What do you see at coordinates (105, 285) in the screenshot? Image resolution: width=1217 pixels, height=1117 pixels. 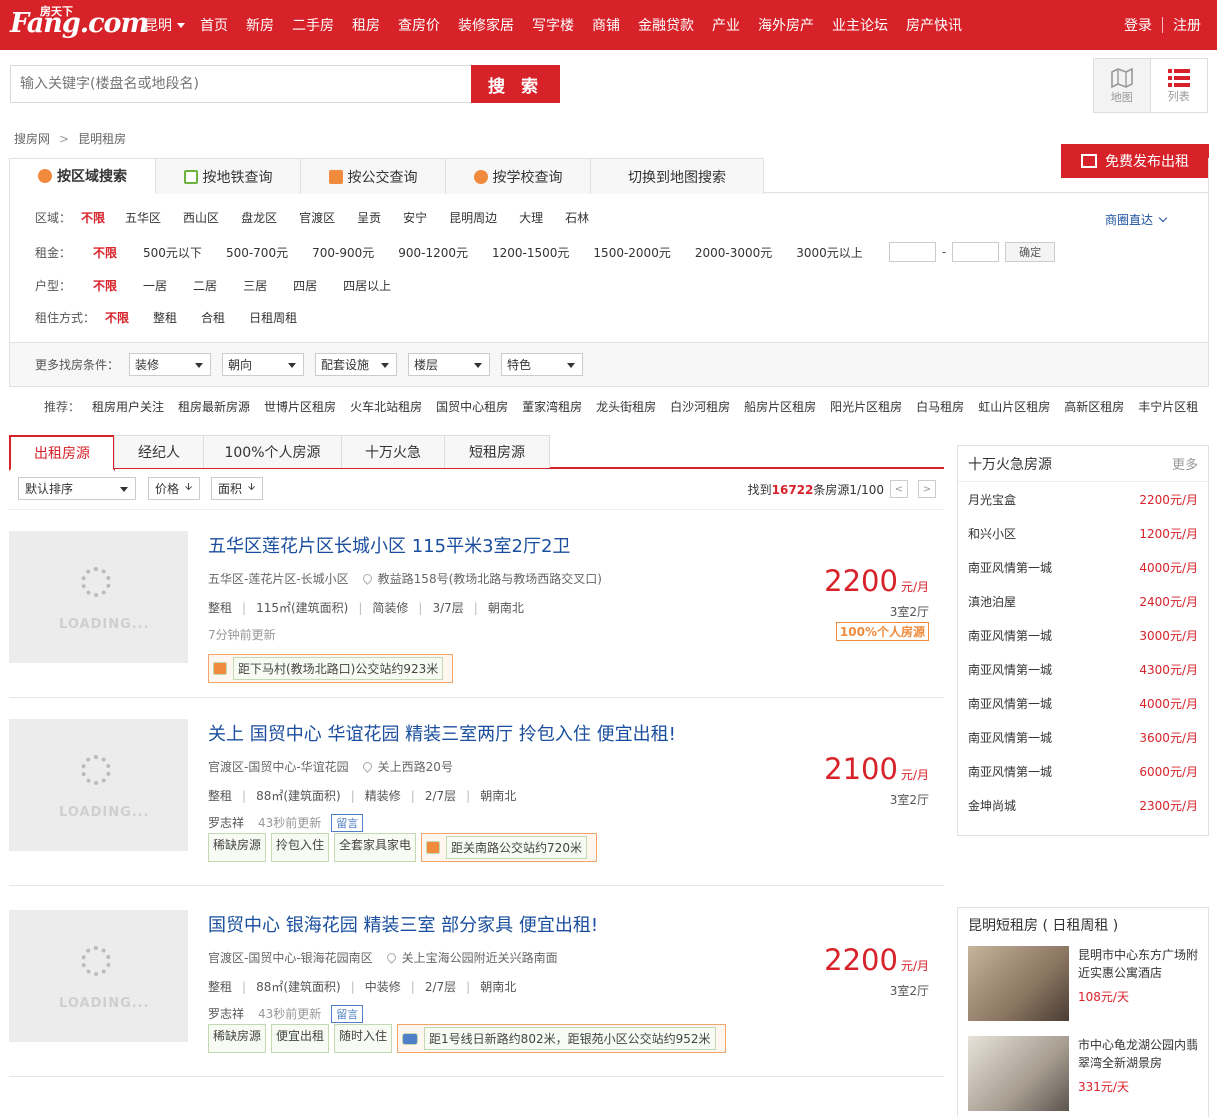 I see `layout-option-all: 不限` at bounding box center [105, 285].